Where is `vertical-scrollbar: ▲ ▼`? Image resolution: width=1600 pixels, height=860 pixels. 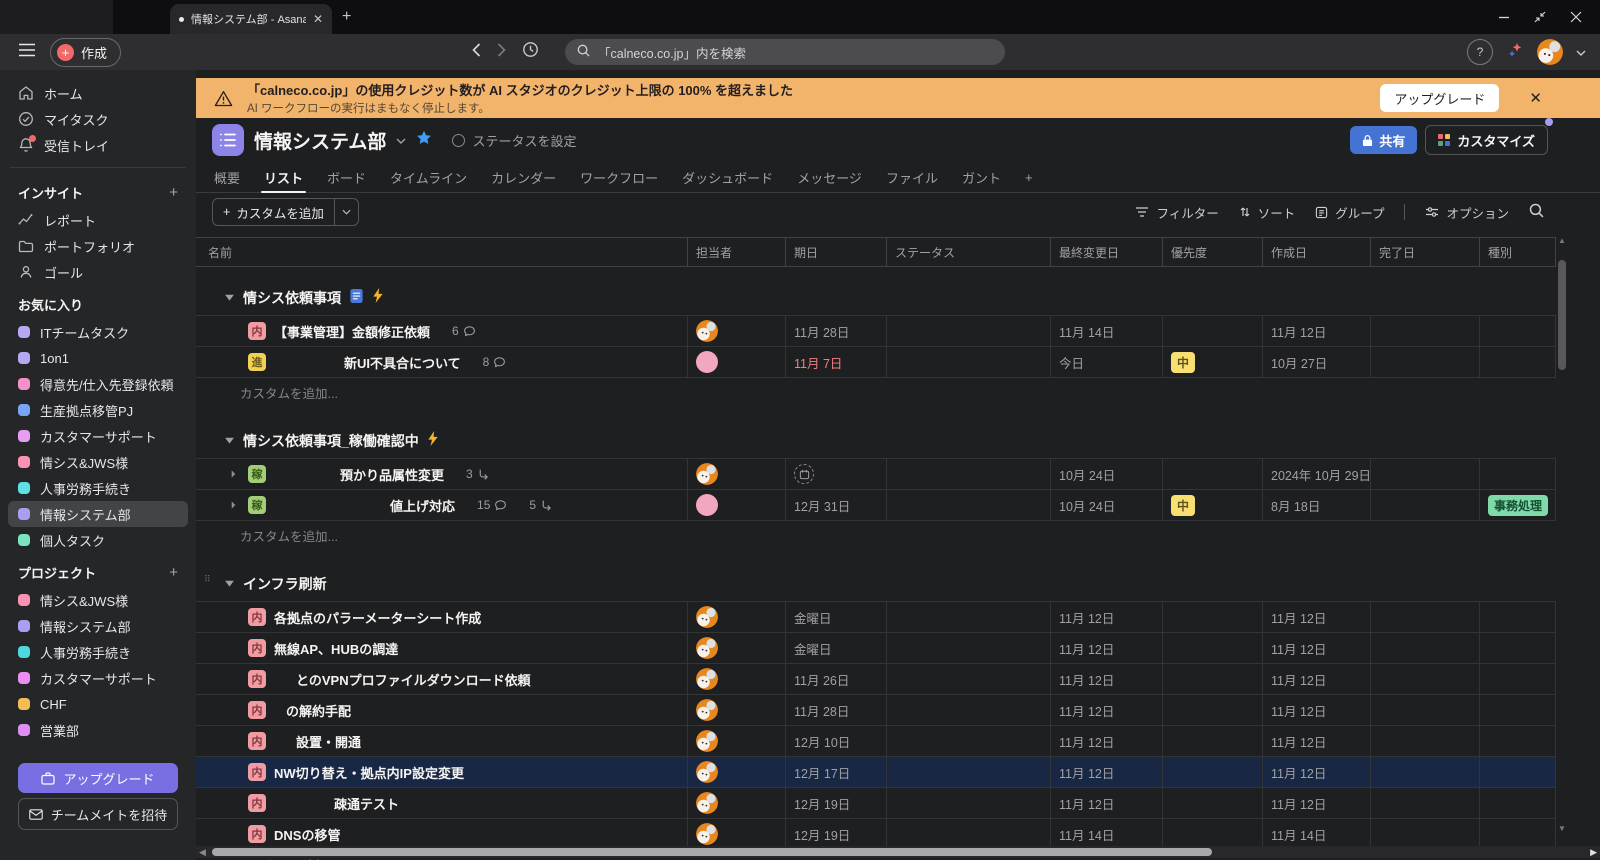
vertical-scrollbar: ▲ ▼ is located at coordinates (1562, 548).